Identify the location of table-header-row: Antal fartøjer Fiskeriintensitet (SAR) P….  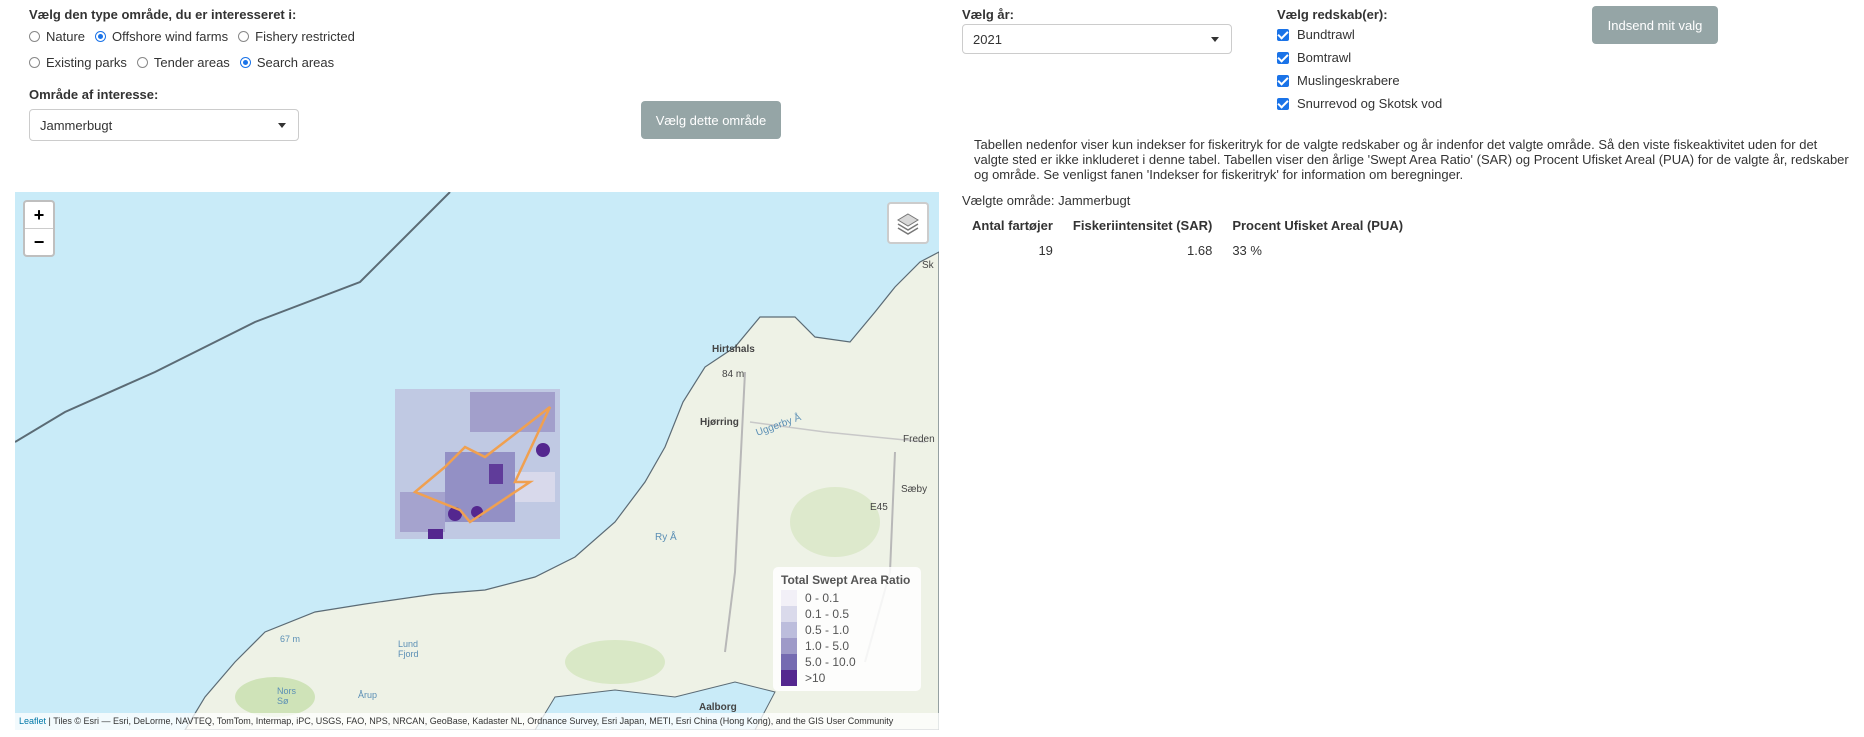
(1187, 225).